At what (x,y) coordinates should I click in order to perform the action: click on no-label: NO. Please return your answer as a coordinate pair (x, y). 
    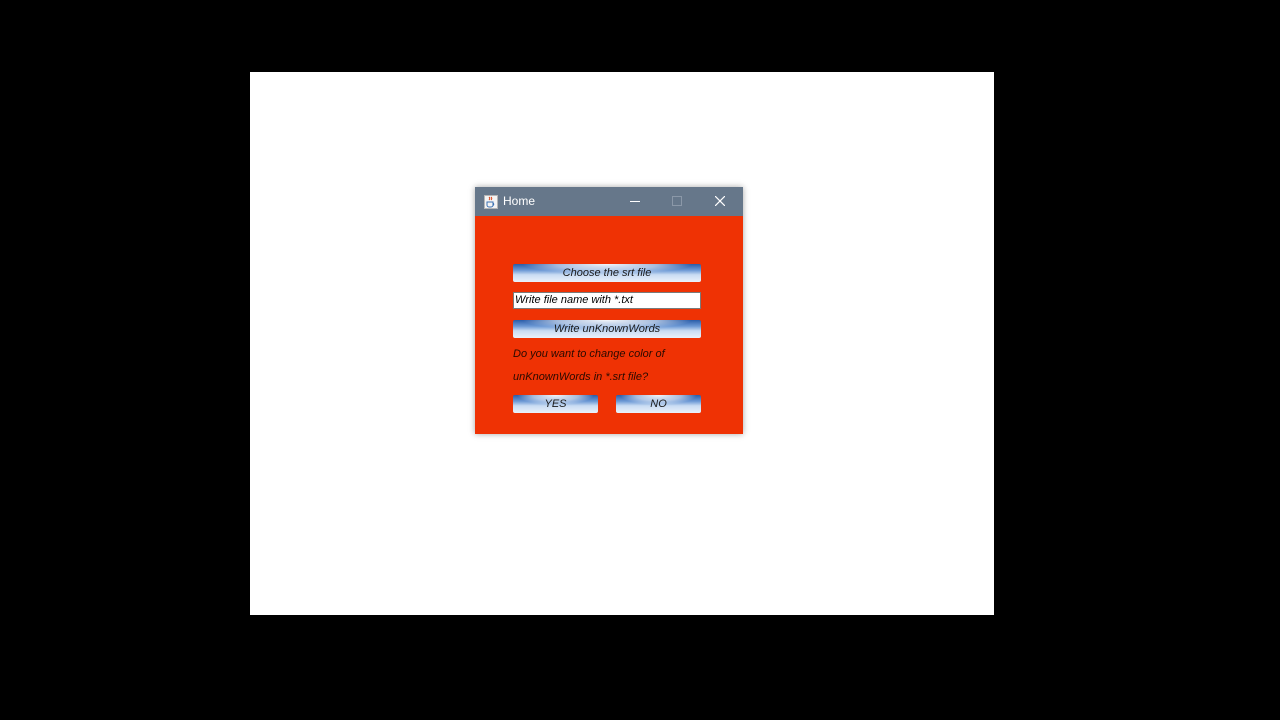
    Looking at the image, I should click on (658, 404).